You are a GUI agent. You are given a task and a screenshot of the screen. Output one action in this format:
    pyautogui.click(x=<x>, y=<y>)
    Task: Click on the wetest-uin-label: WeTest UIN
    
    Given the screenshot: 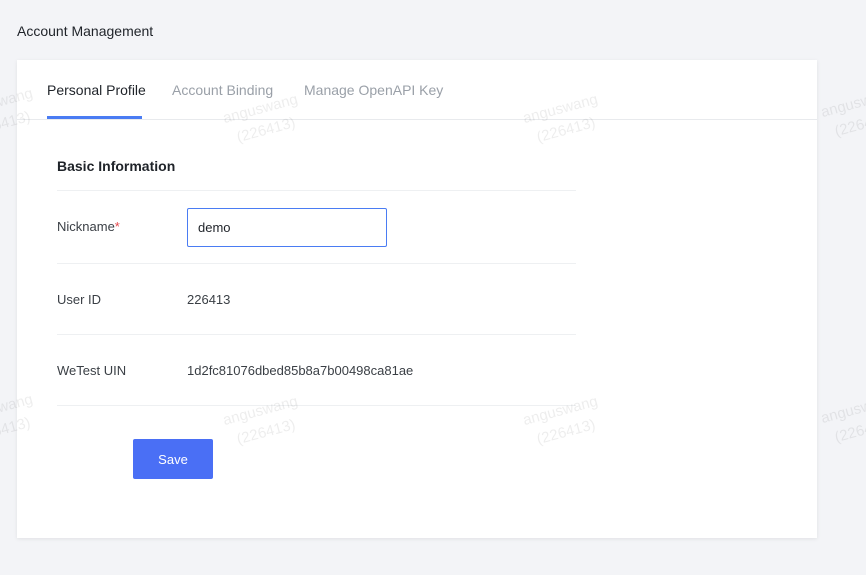 What is the action you would take?
    pyautogui.click(x=92, y=370)
    